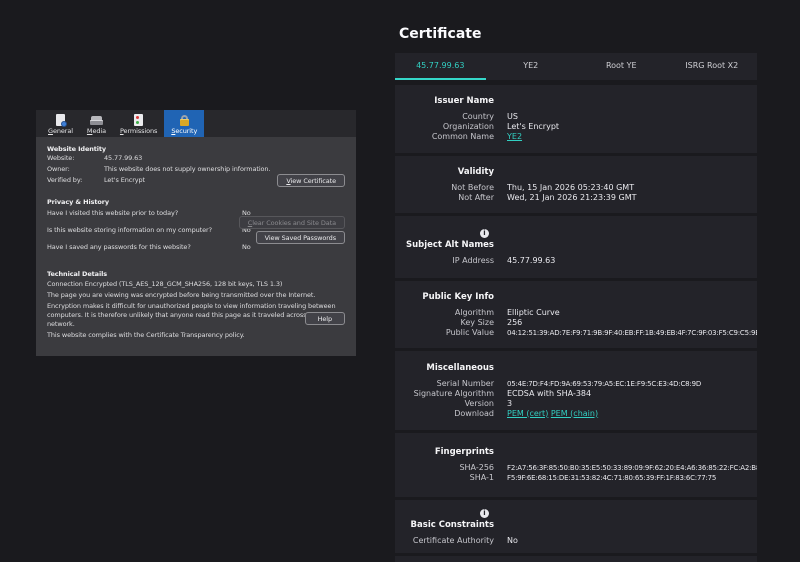 Image resolution: width=800 pixels, height=562 pixels. Describe the element at coordinates (576, 175) in the screenshot. I see `section-head-grid: Validity` at that location.